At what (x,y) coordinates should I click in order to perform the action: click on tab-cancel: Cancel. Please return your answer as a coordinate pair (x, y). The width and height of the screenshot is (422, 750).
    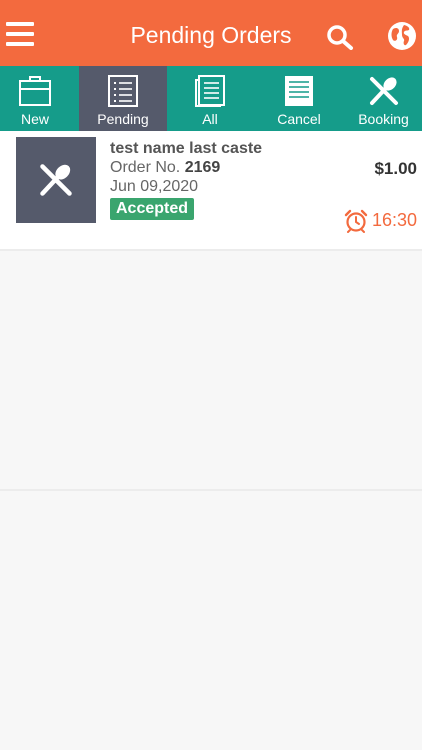
    Looking at the image, I should click on (299, 98).